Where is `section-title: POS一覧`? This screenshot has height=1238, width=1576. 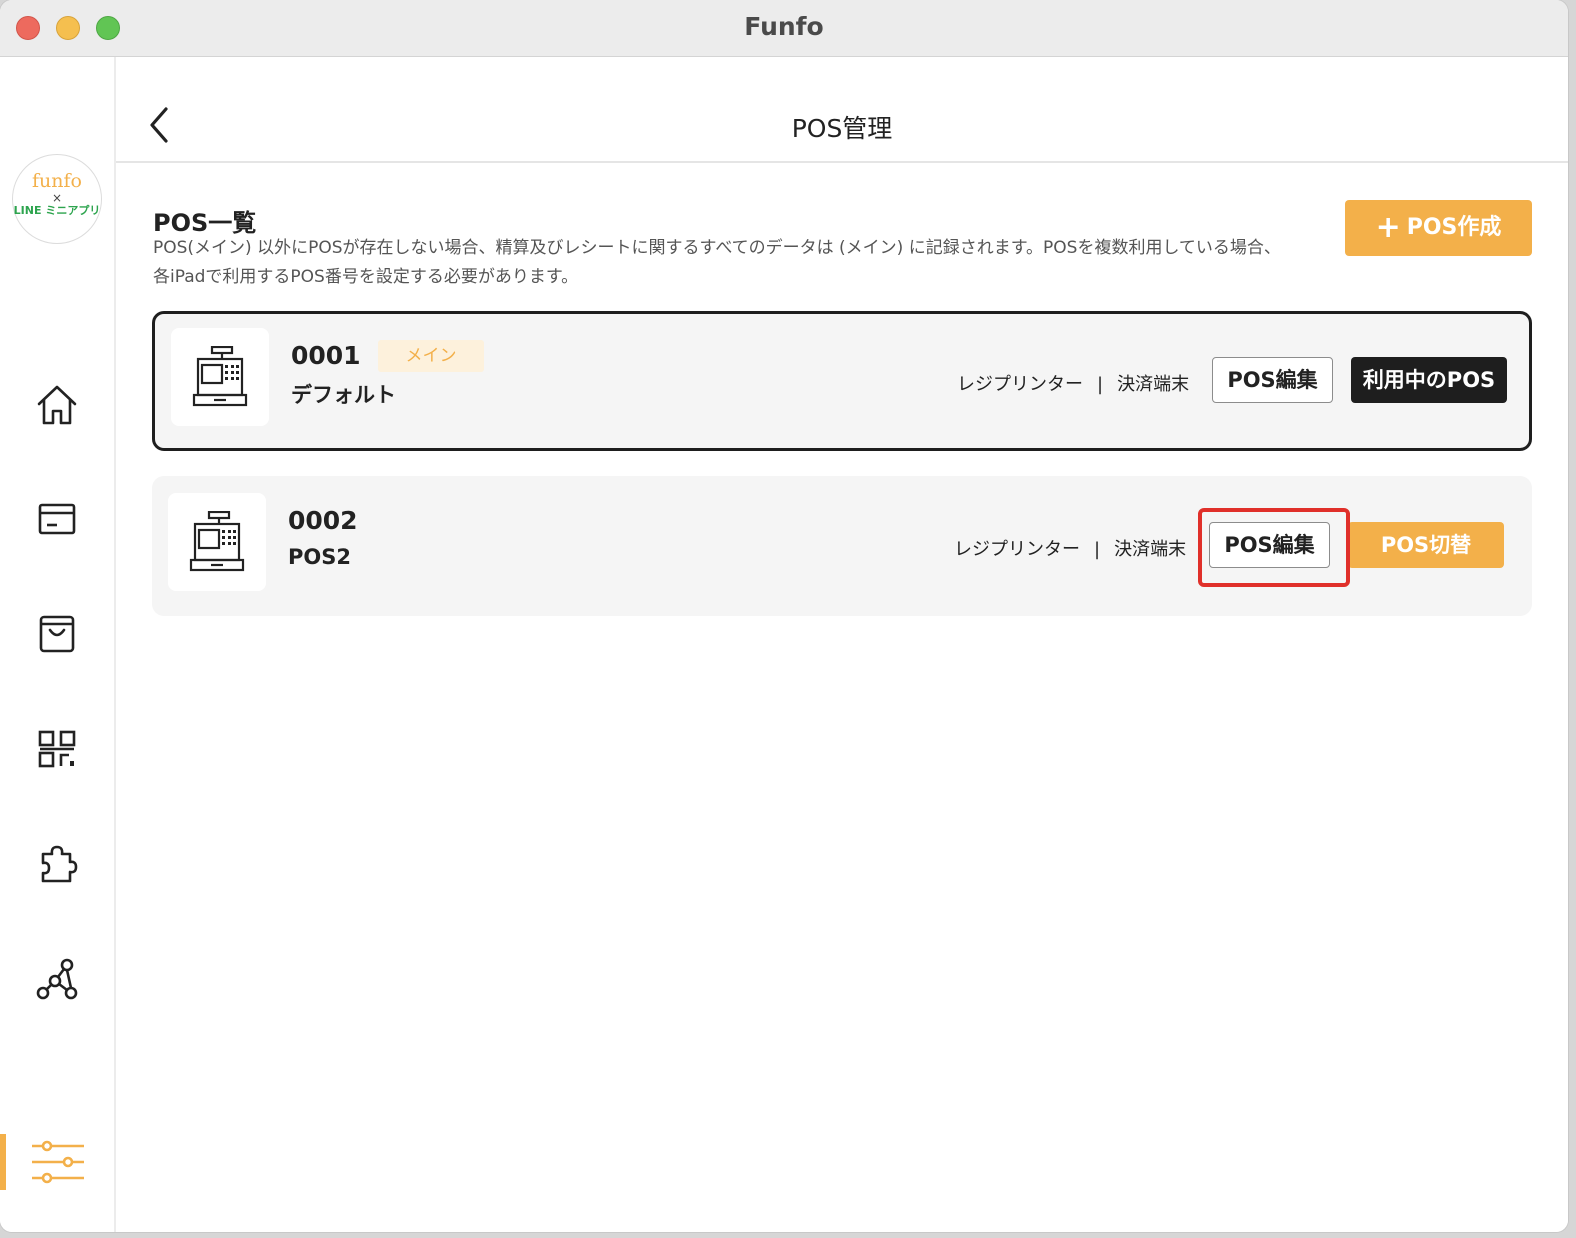
section-title: POS一覧 is located at coordinates (205, 223).